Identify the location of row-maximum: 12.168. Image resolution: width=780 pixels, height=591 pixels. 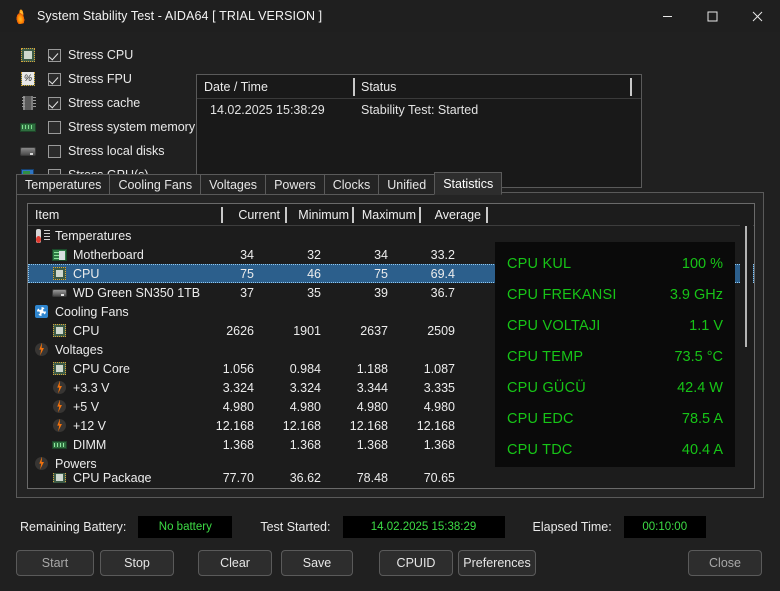
(368, 425).